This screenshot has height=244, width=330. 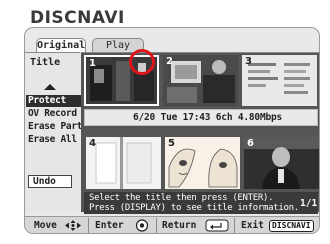 I want to click on enter-button-icon, so click(x=142, y=225).